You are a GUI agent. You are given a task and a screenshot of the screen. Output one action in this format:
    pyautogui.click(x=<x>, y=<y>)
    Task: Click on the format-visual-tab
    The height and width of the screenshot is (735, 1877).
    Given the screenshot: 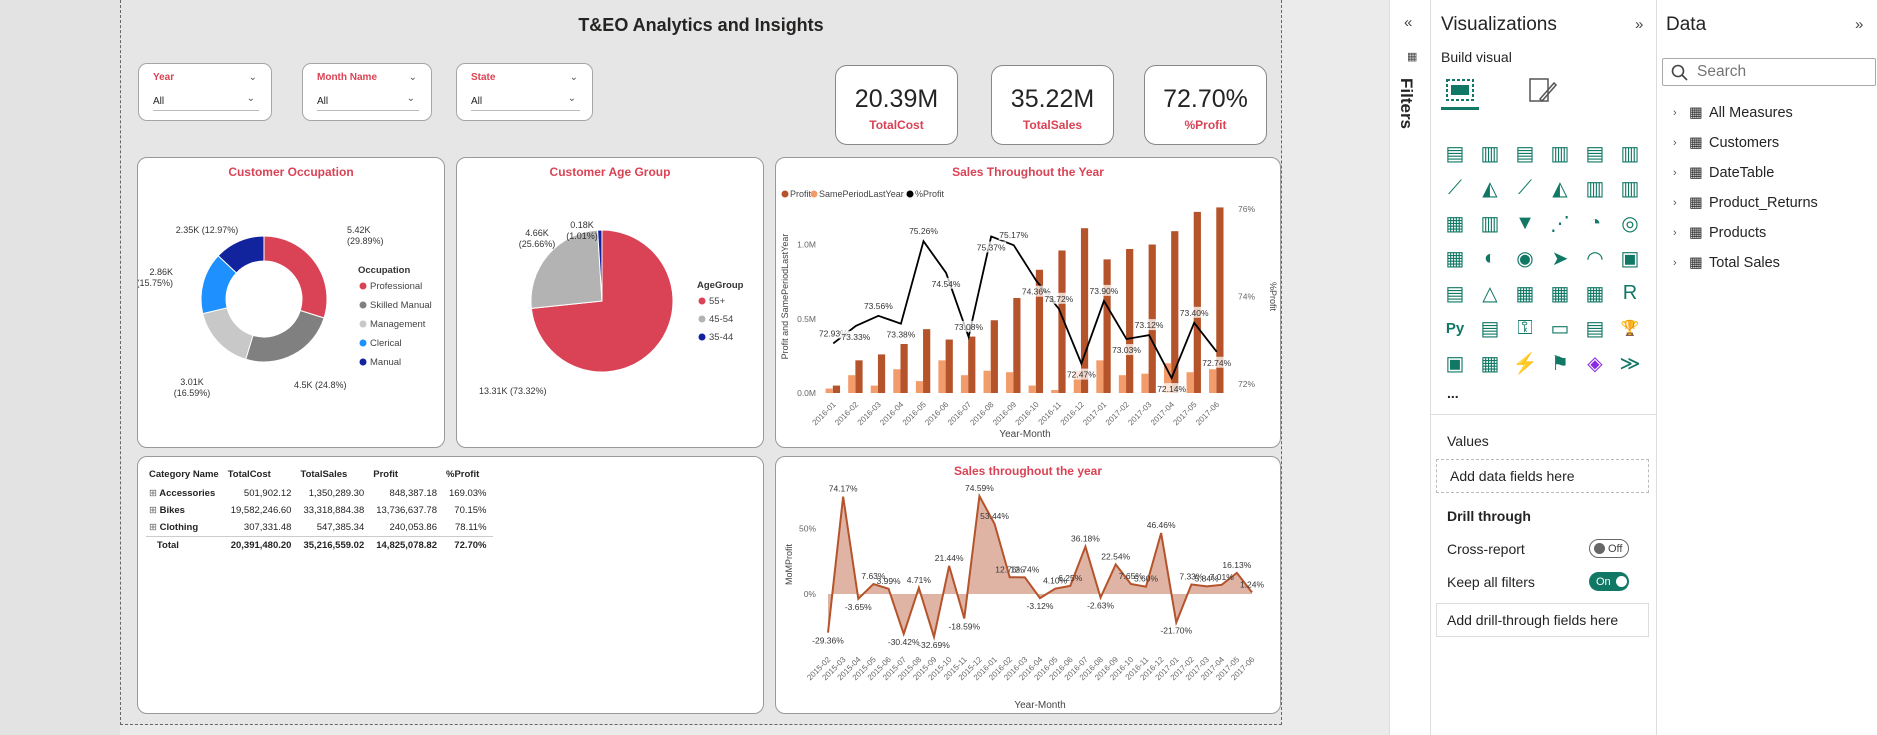 What is the action you would take?
    pyautogui.click(x=1543, y=91)
    